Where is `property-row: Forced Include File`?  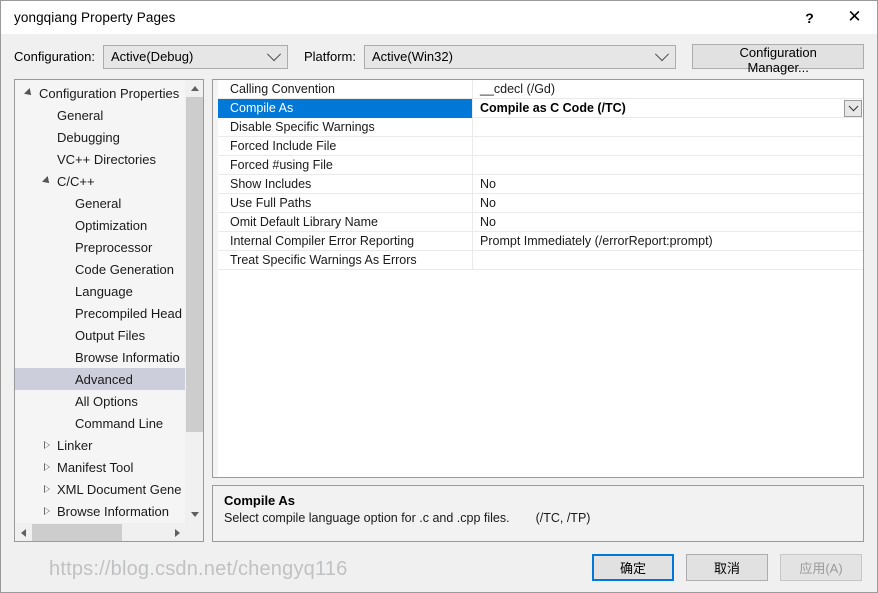
property-row: Forced Include File is located at coordinates (540, 146).